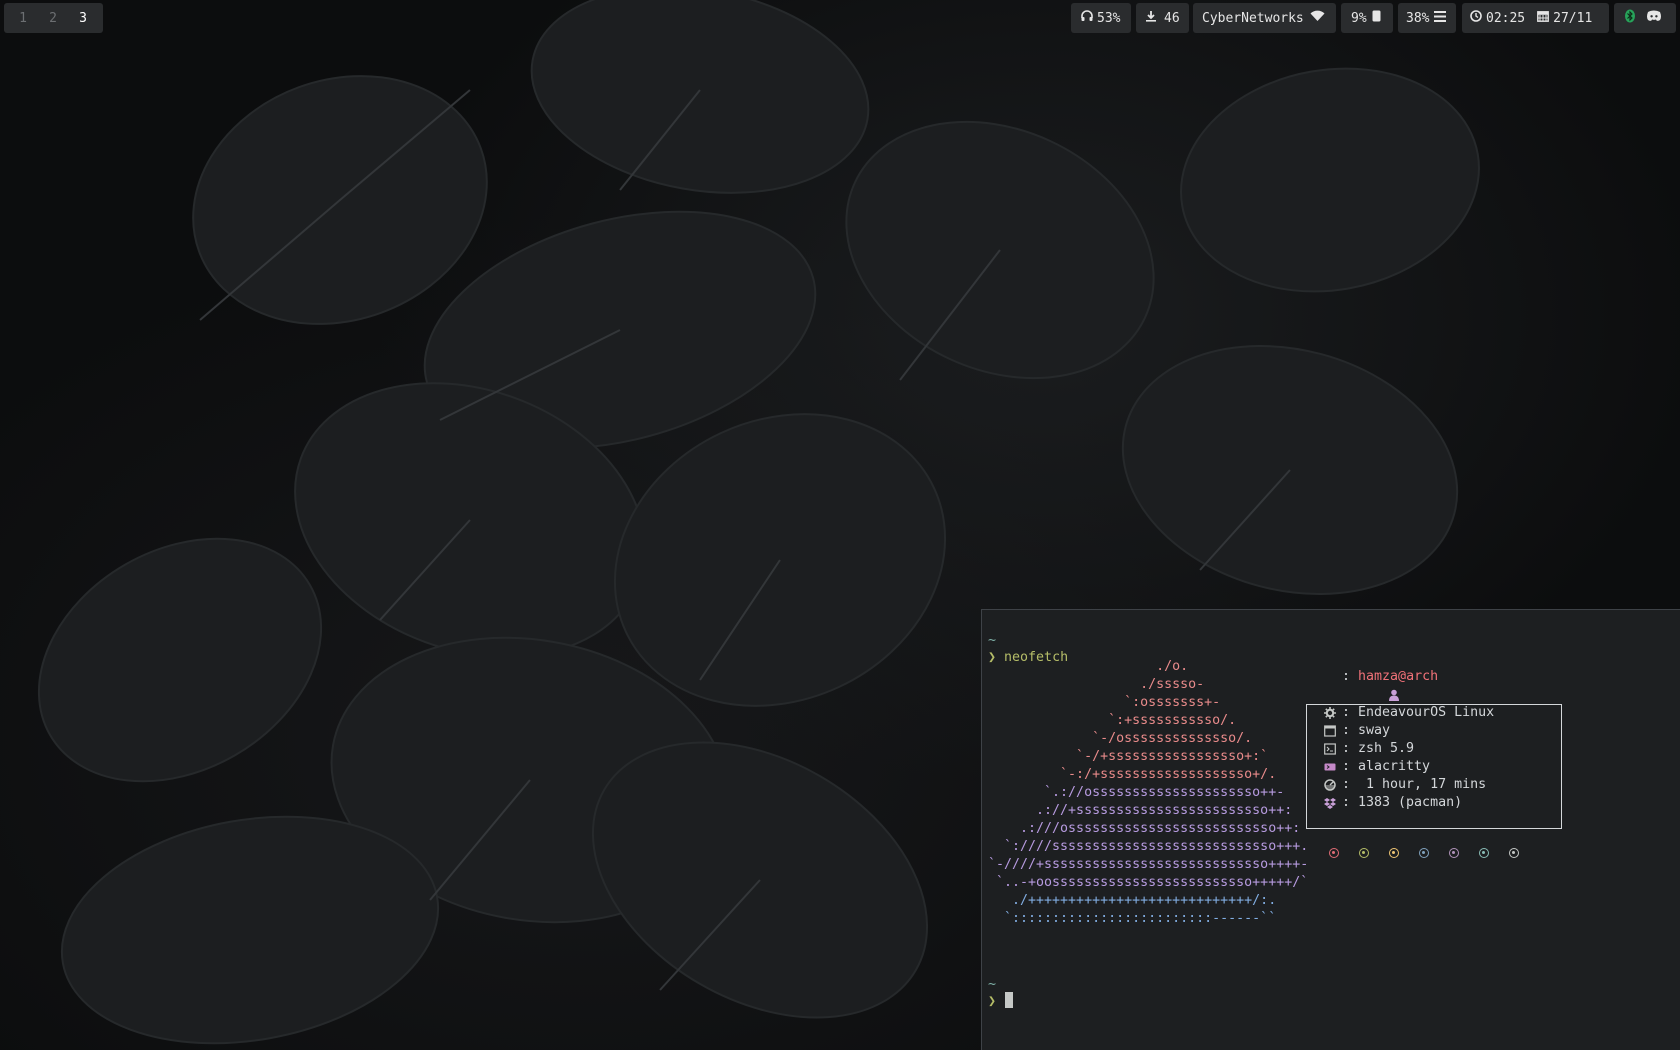  What do you see at coordinates (1132, 774) in the screenshot?
I see `logo-line: `-:/+sssssssssssssssssso+/.` at bounding box center [1132, 774].